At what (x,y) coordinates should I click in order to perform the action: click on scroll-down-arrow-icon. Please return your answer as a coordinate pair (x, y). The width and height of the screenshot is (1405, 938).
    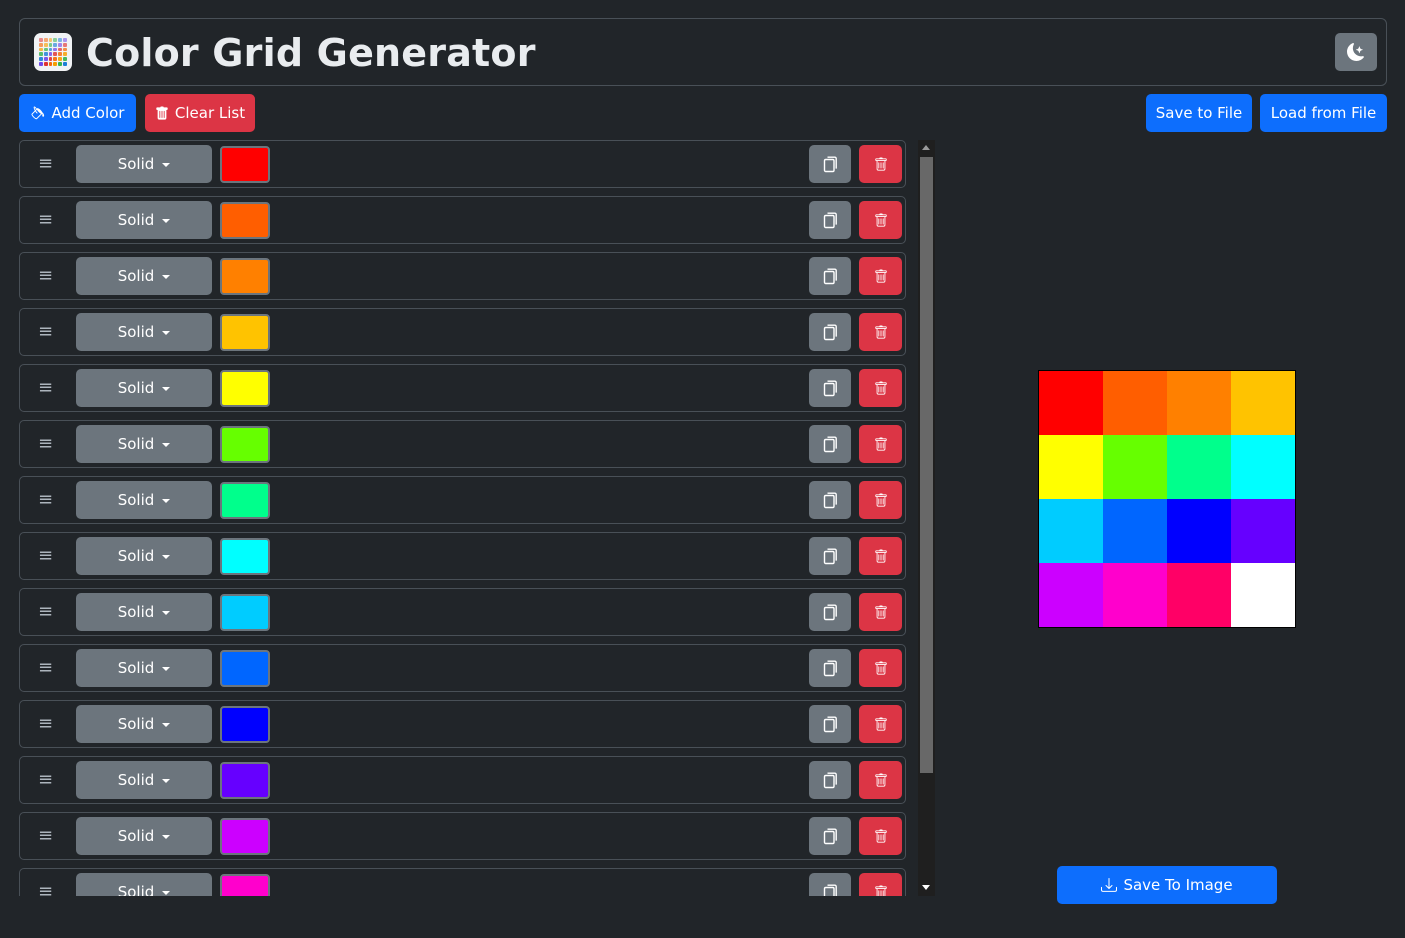
    Looking at the image, I should click on (926, 887).